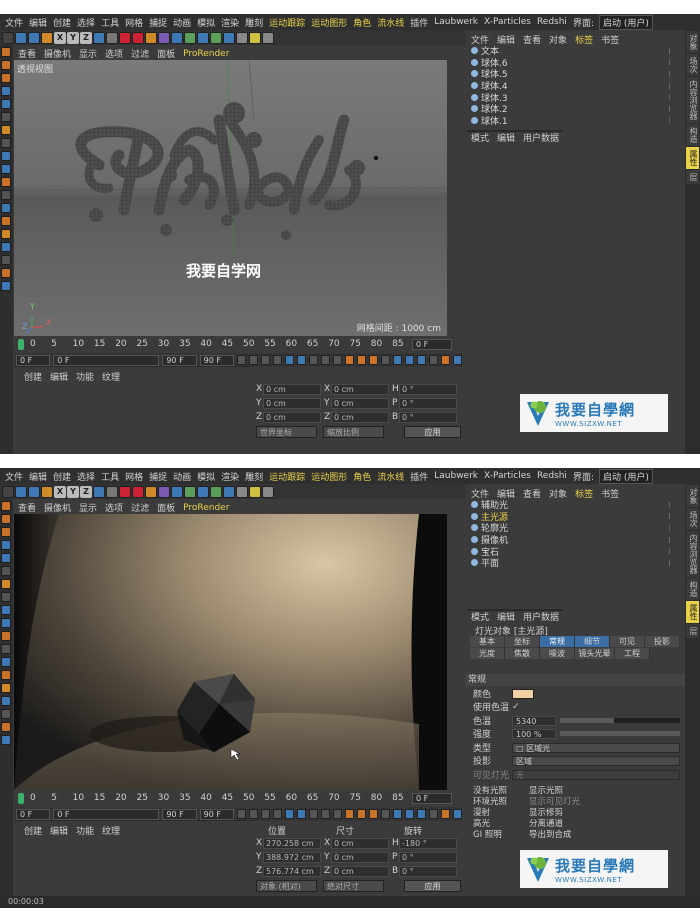 Image resolution: width=700 pixels, height=917 pixels. Describe the element at coordinates (576, 109) in the screenshot. I see `object-row: 球体.2` at that location.